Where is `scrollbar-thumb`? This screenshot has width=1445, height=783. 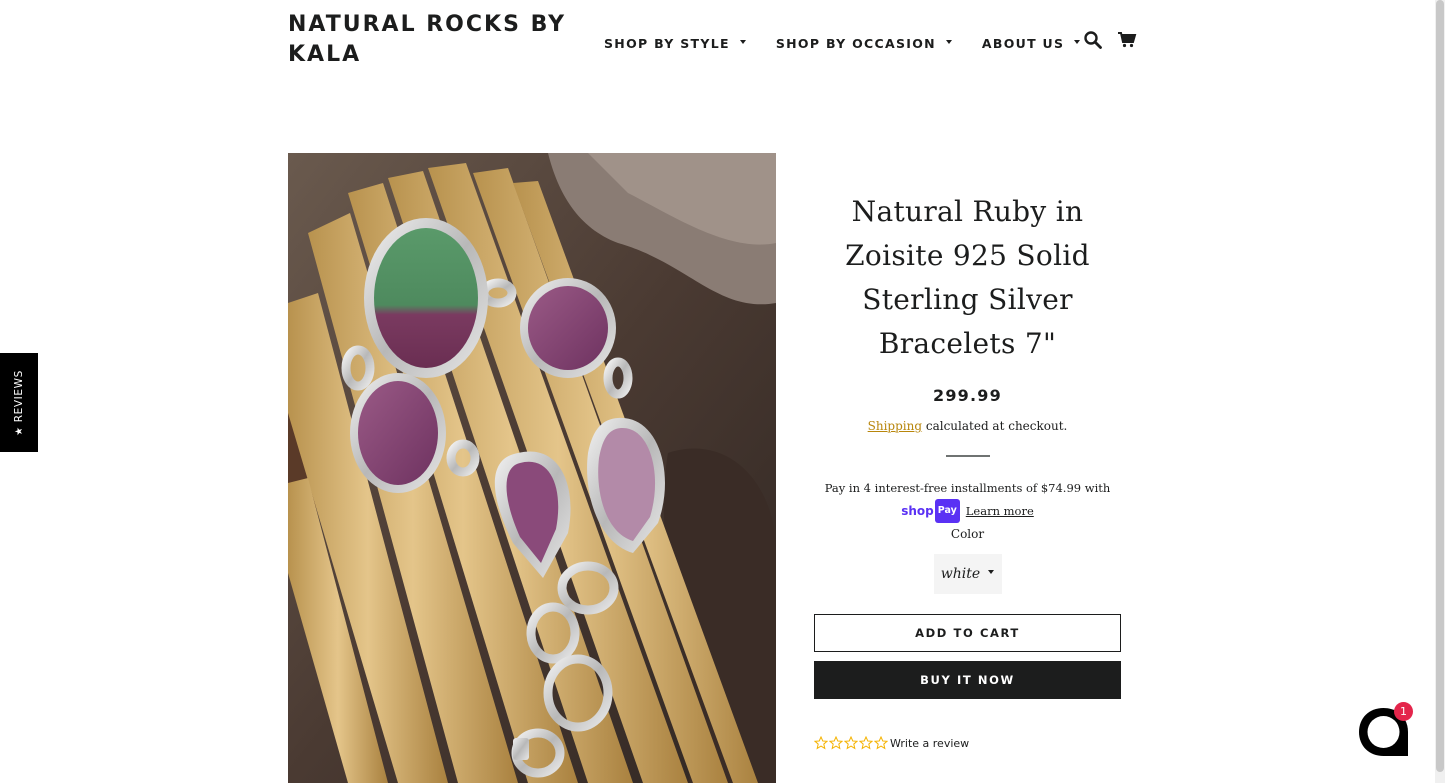 scrollbar-thumb is located at coordinates (1440, 386).